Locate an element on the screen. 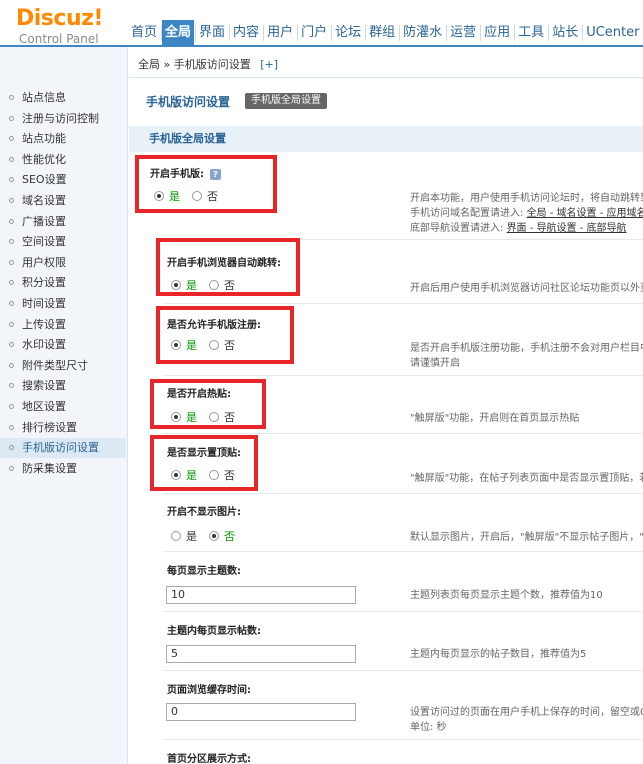 The height and width of the screenshot is (764, 643). highlight-box is located at coordinates (206, 184).